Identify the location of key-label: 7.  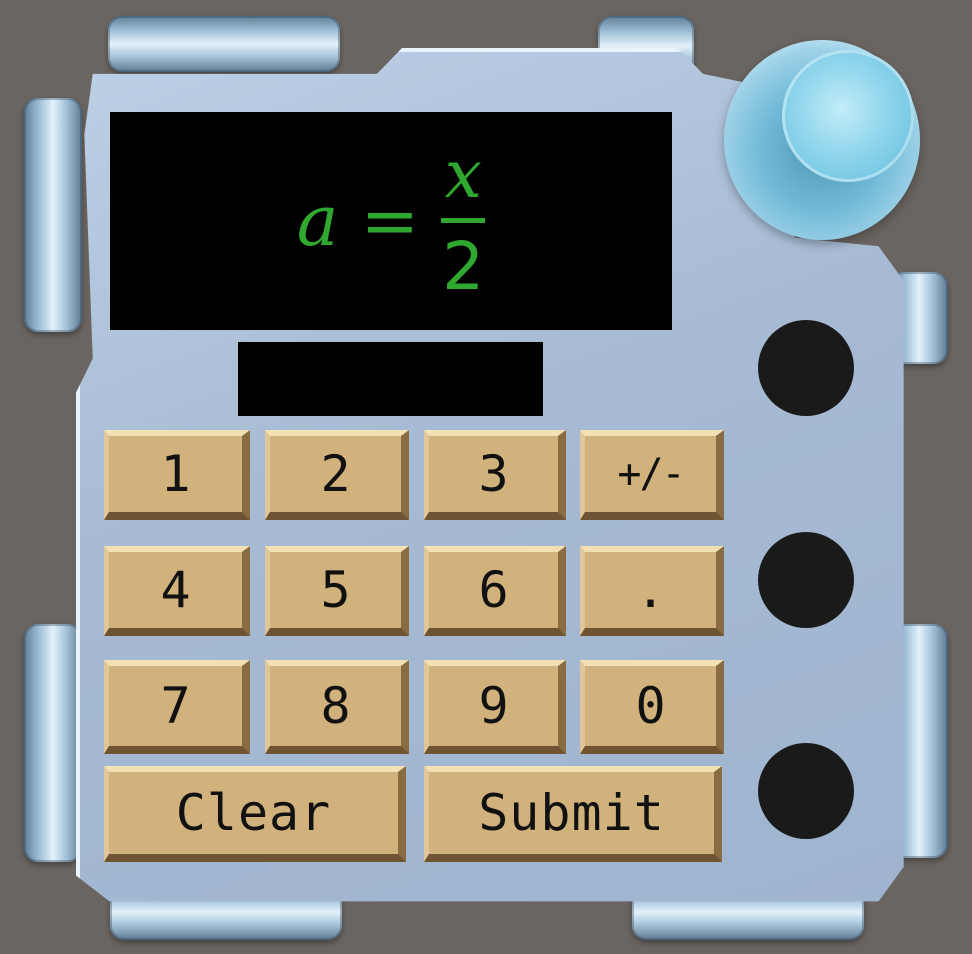
(175, 706).